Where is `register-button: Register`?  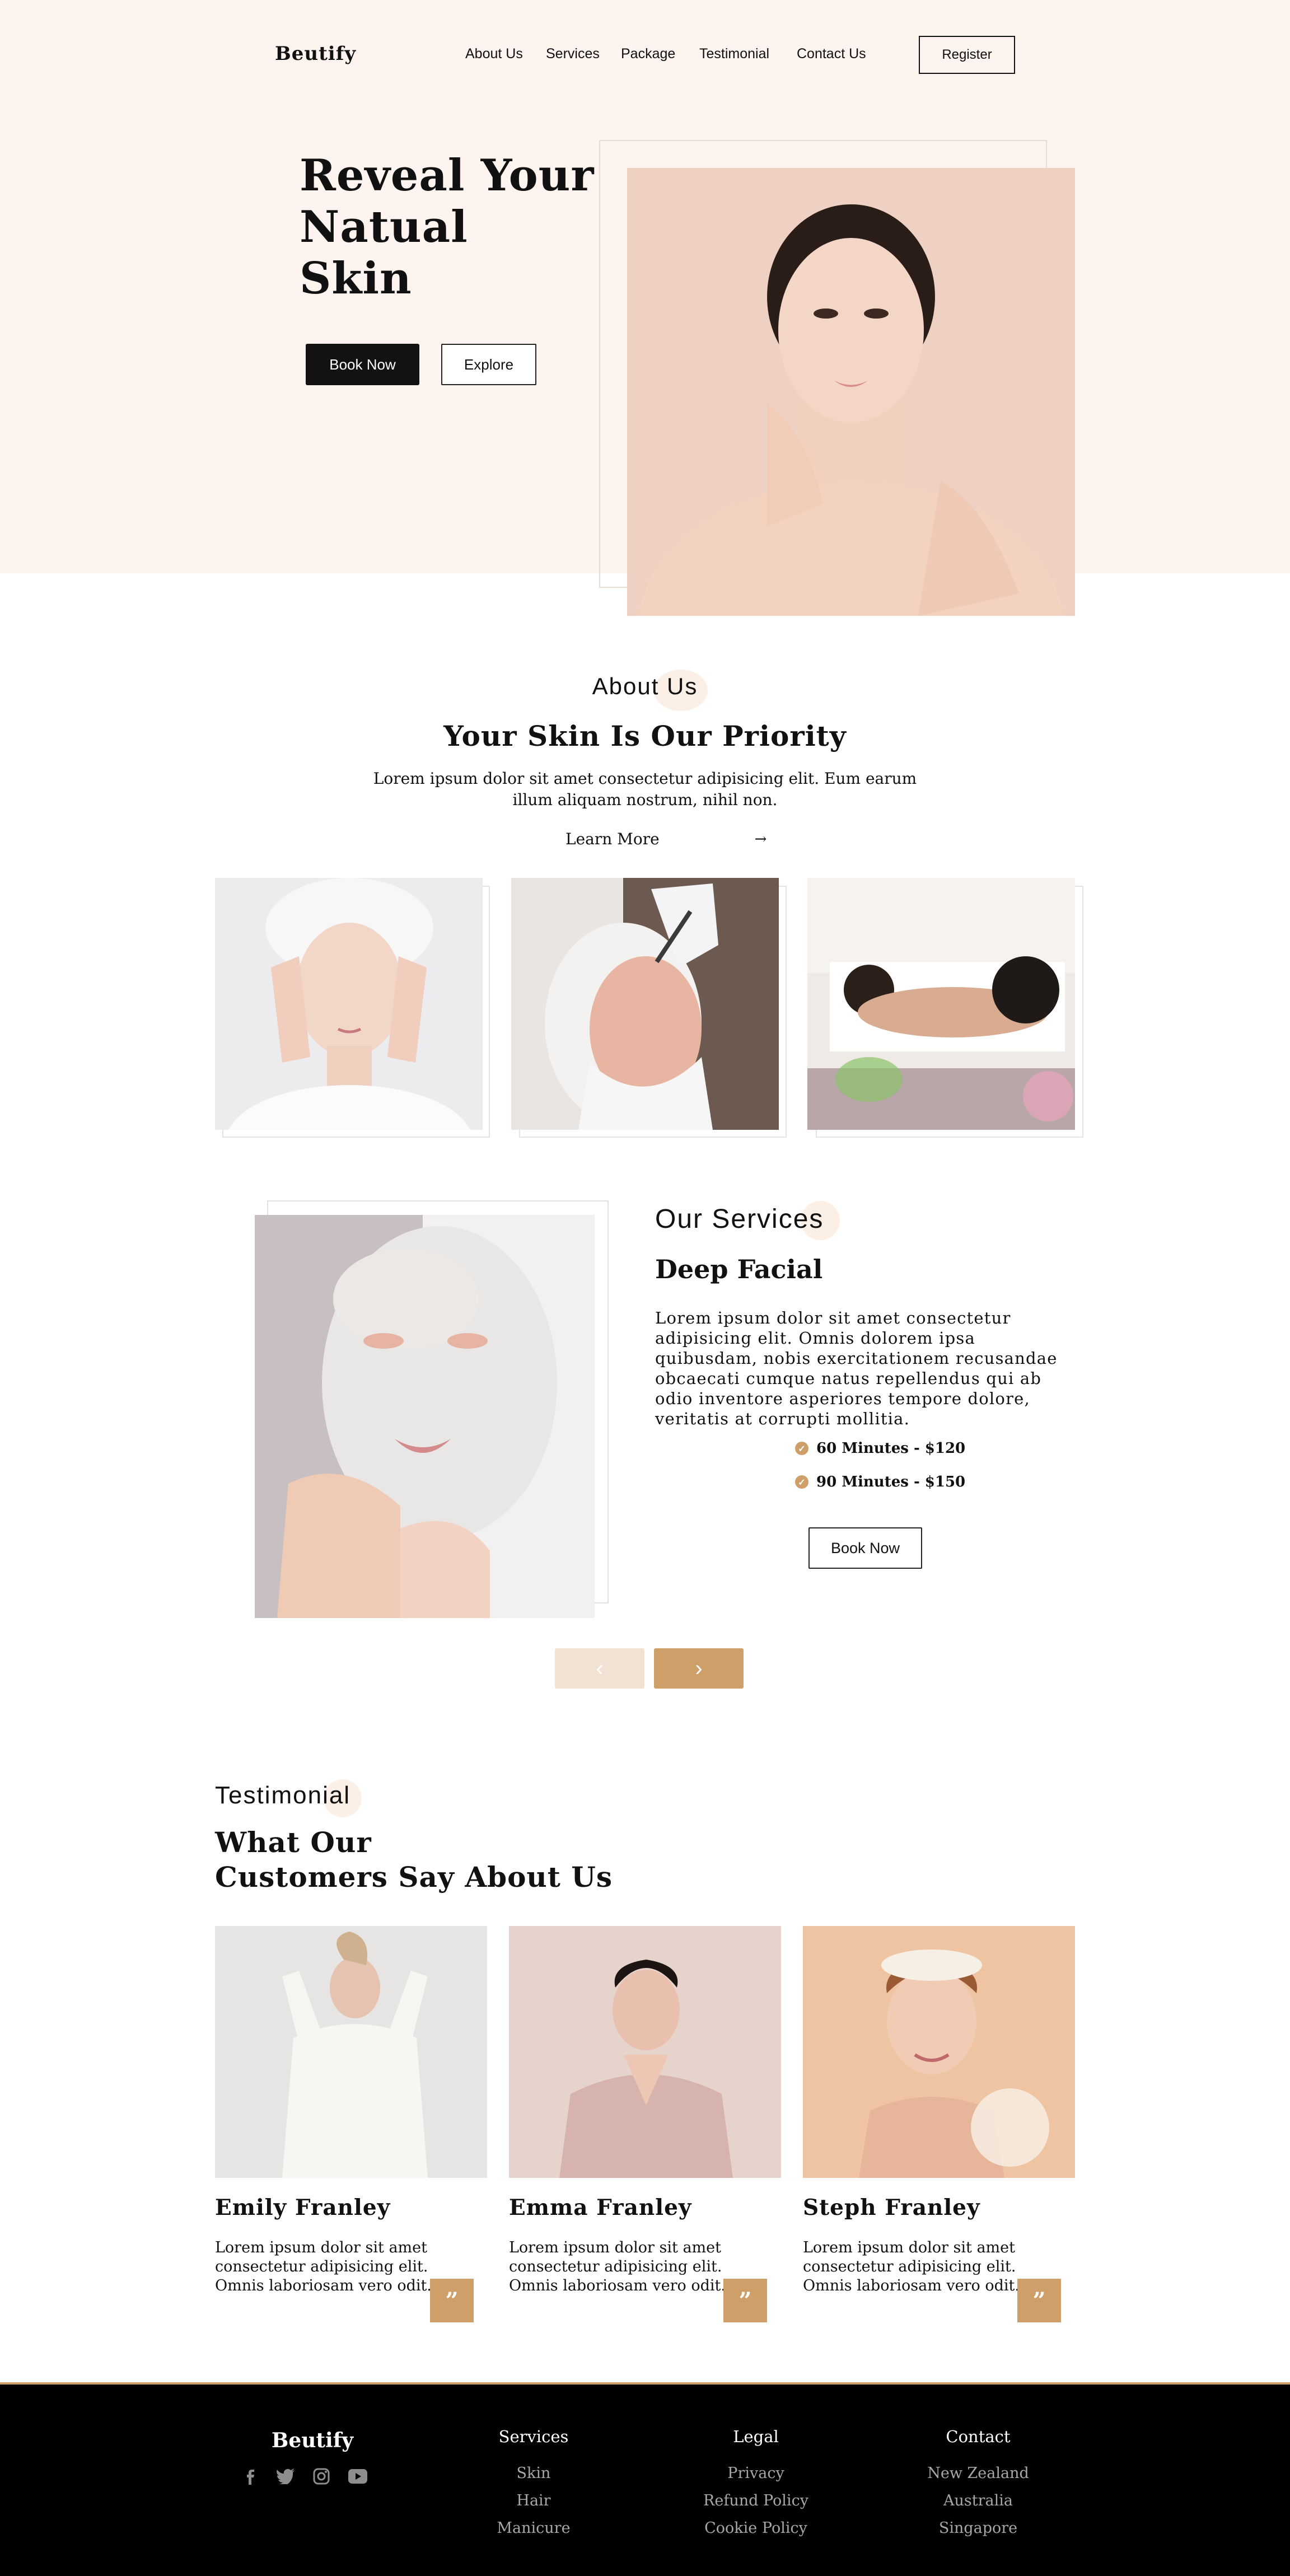
register-button: Register is located at coordinates (967, 55).